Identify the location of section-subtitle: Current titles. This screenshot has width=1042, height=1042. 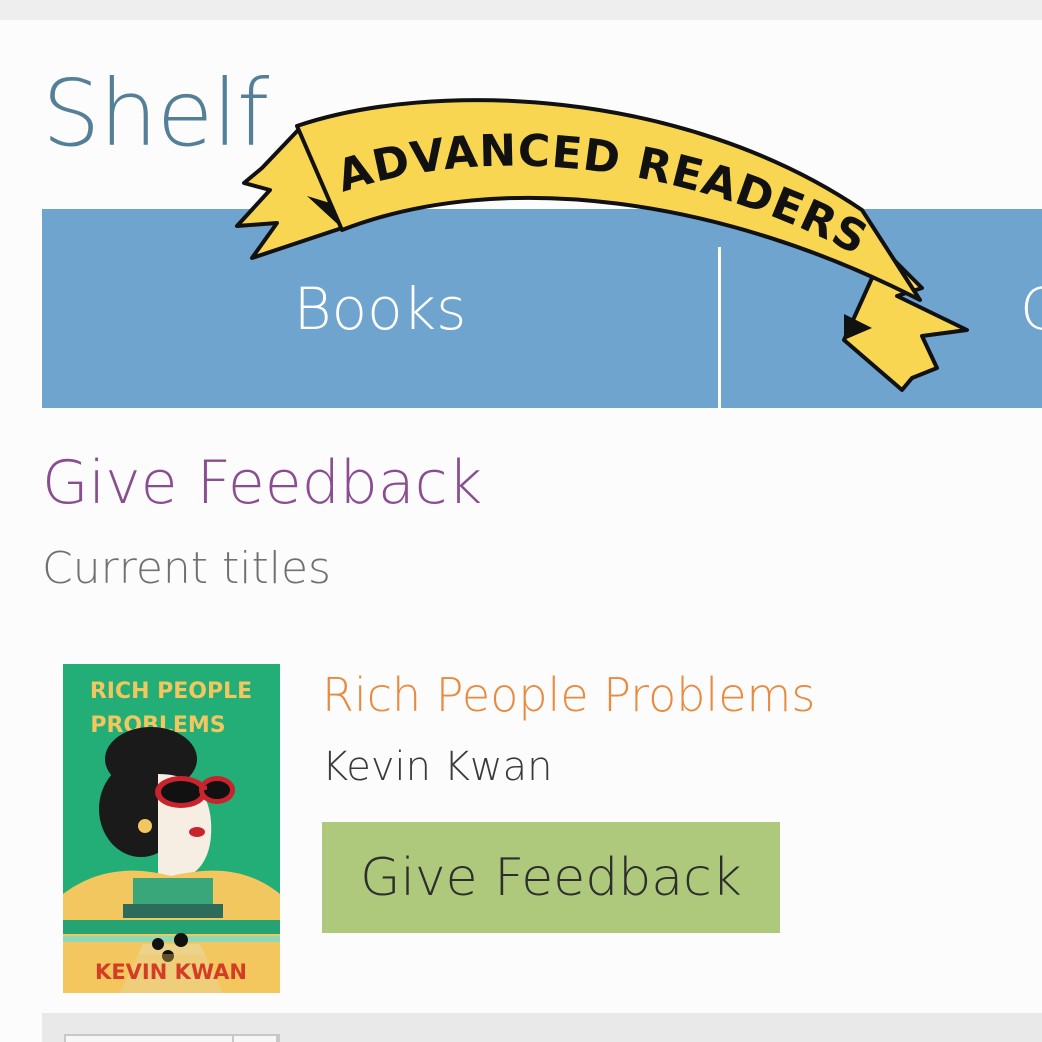
(186, 568).